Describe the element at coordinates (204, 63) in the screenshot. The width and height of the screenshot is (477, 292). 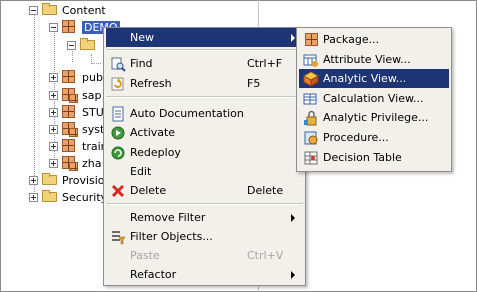
I see `menu-item-find: Find Ctrl+F` at that location.